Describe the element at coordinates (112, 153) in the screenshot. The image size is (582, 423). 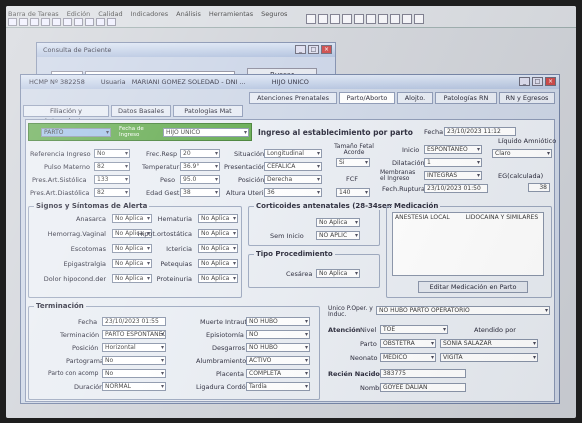
I see `referencia-select: No` at that location.